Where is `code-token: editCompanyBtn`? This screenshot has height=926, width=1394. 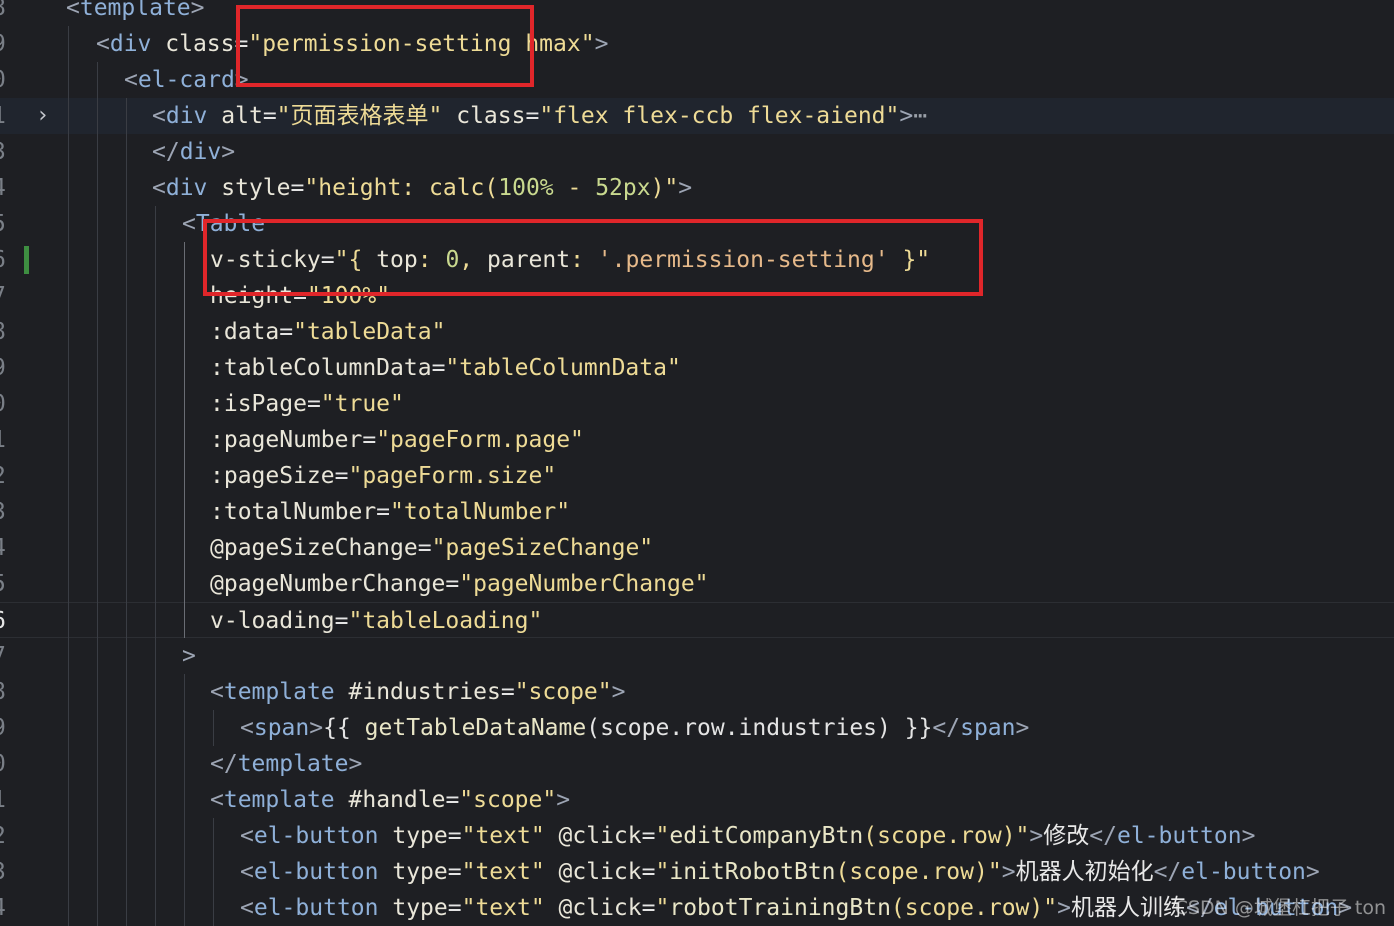 code-token: editCompanyBtn is located at coordinates (766, 836).